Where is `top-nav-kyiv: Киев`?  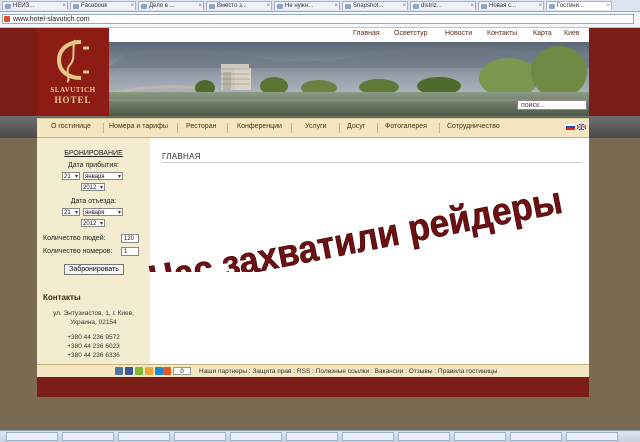
top-nav-kyiv: Киев is located at coordinates (572, 33).